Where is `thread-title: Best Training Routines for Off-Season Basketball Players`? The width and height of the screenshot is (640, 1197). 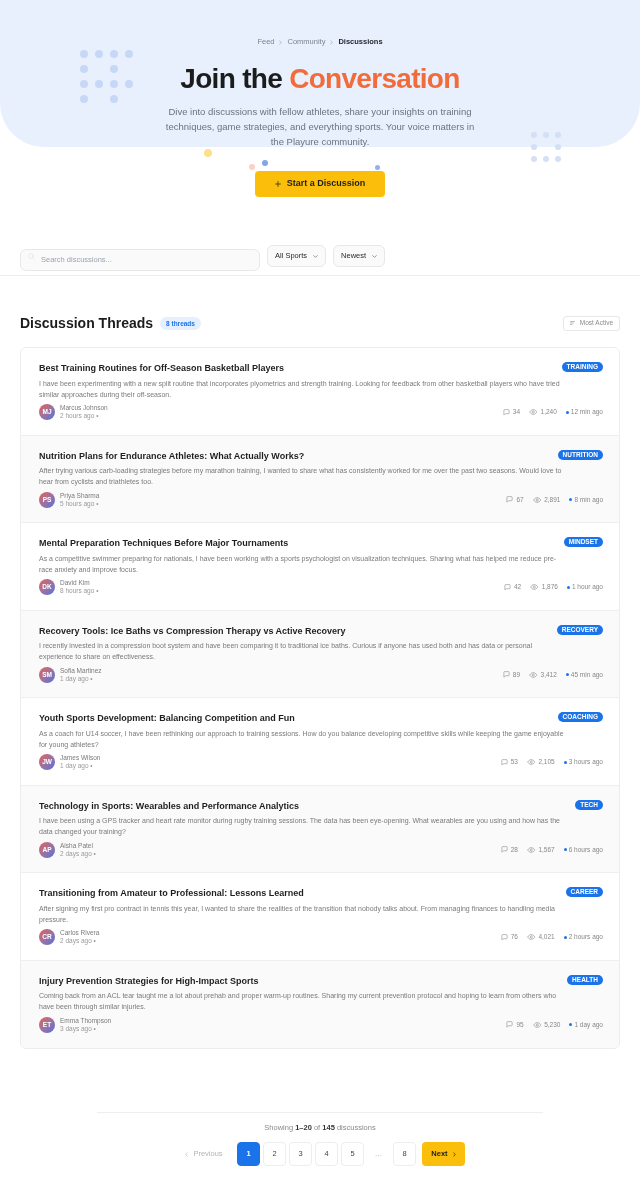
thread-title: Best Training Routines for Off-Season Basketball Players is located at coordinates (162, 368).